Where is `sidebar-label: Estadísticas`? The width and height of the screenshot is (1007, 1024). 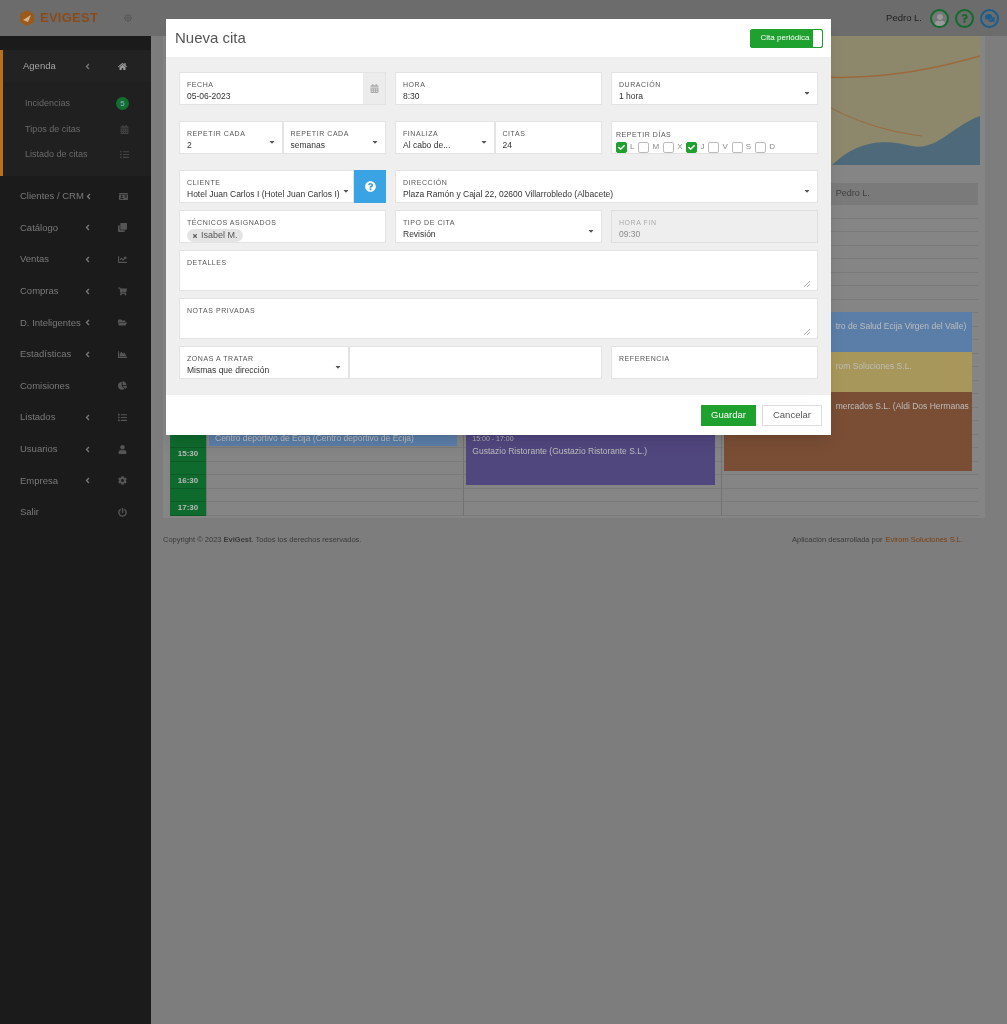
sidebar-label: Estadísticas is located at coordinates (46, 354).